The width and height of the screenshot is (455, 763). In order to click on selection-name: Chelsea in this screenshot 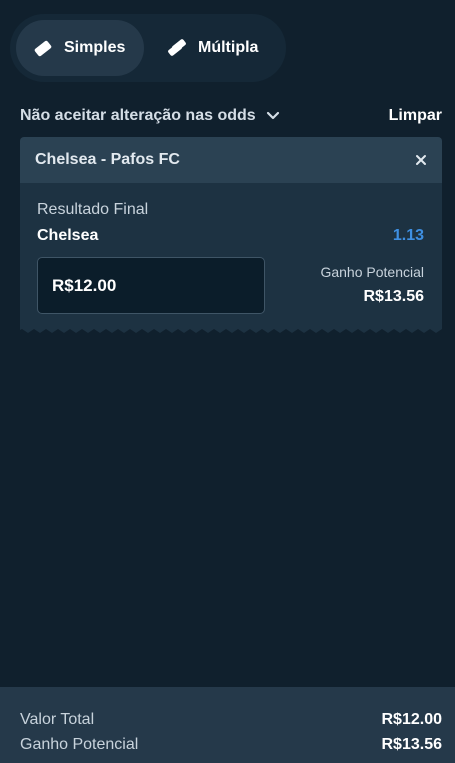, I will do `click(68, 235)`.